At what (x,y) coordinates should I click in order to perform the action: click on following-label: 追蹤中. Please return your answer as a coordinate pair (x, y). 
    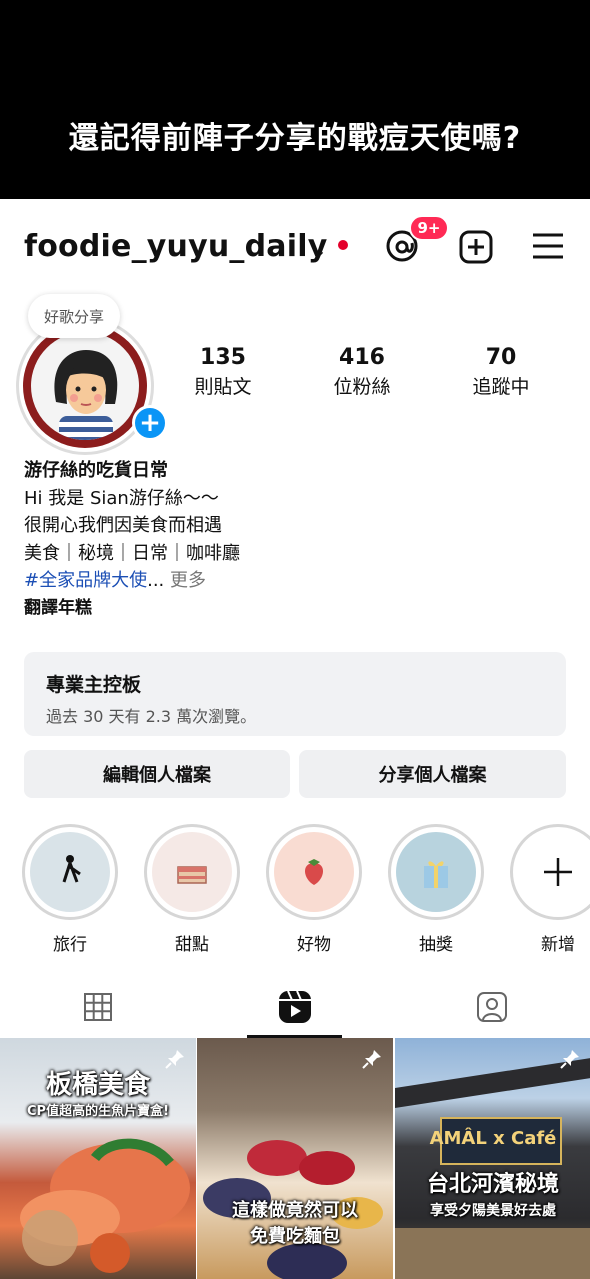
    Looking at the image, I should click on (501, 387).